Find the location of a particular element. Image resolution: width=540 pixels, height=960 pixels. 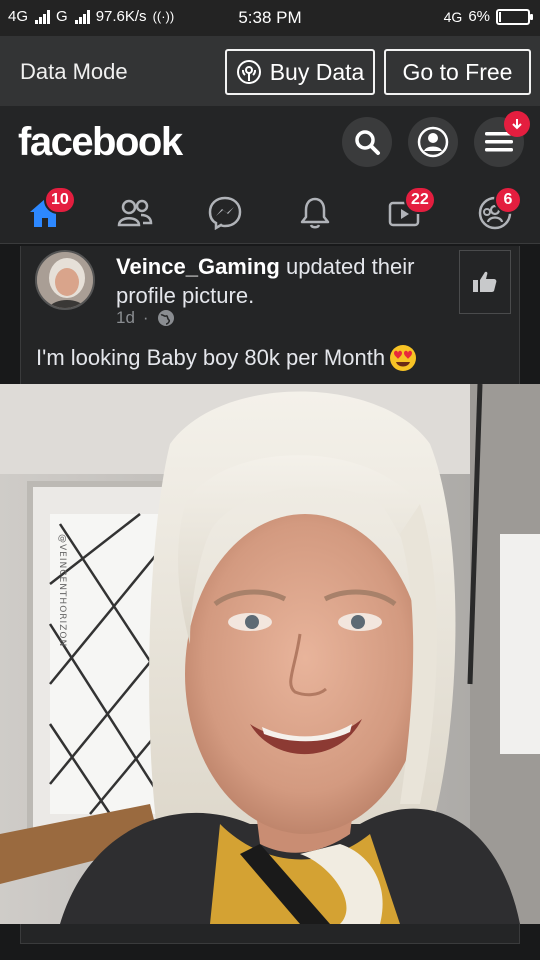

broadcast-icon is located at coordinates (248, 72).